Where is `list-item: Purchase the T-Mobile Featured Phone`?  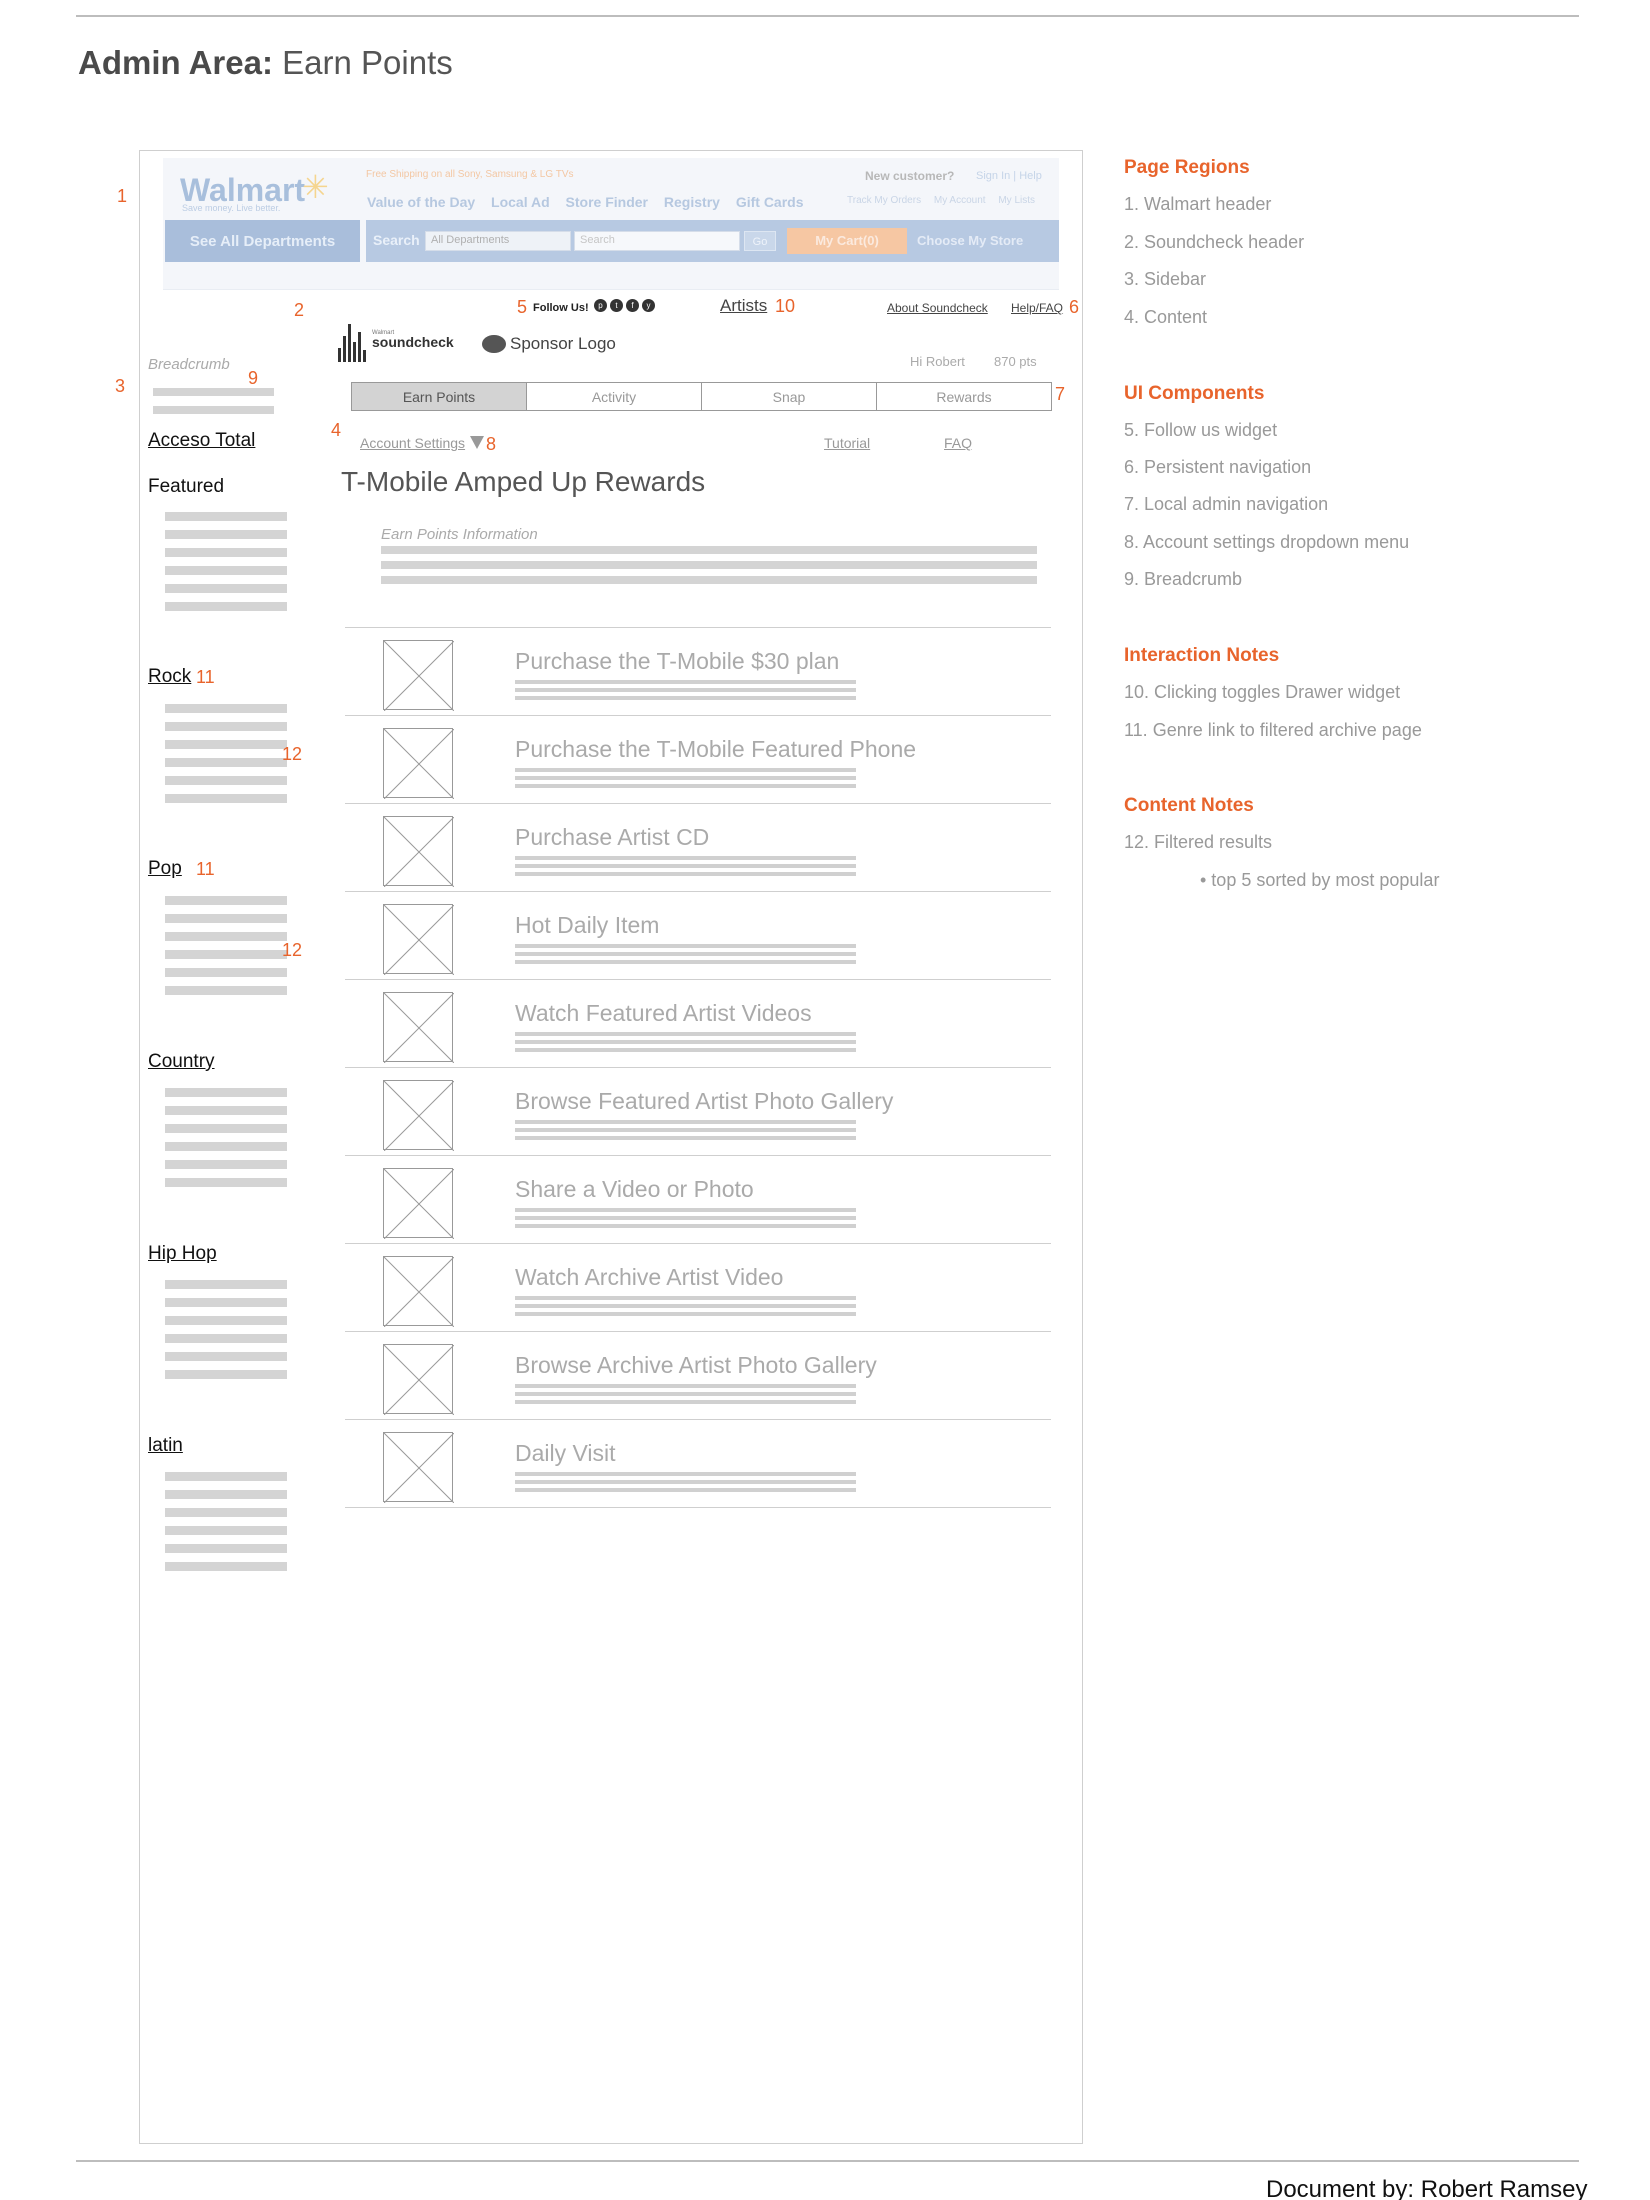
list-item: Purchase the T-Mobile Featured Phone is located at coordinates (698, 759).